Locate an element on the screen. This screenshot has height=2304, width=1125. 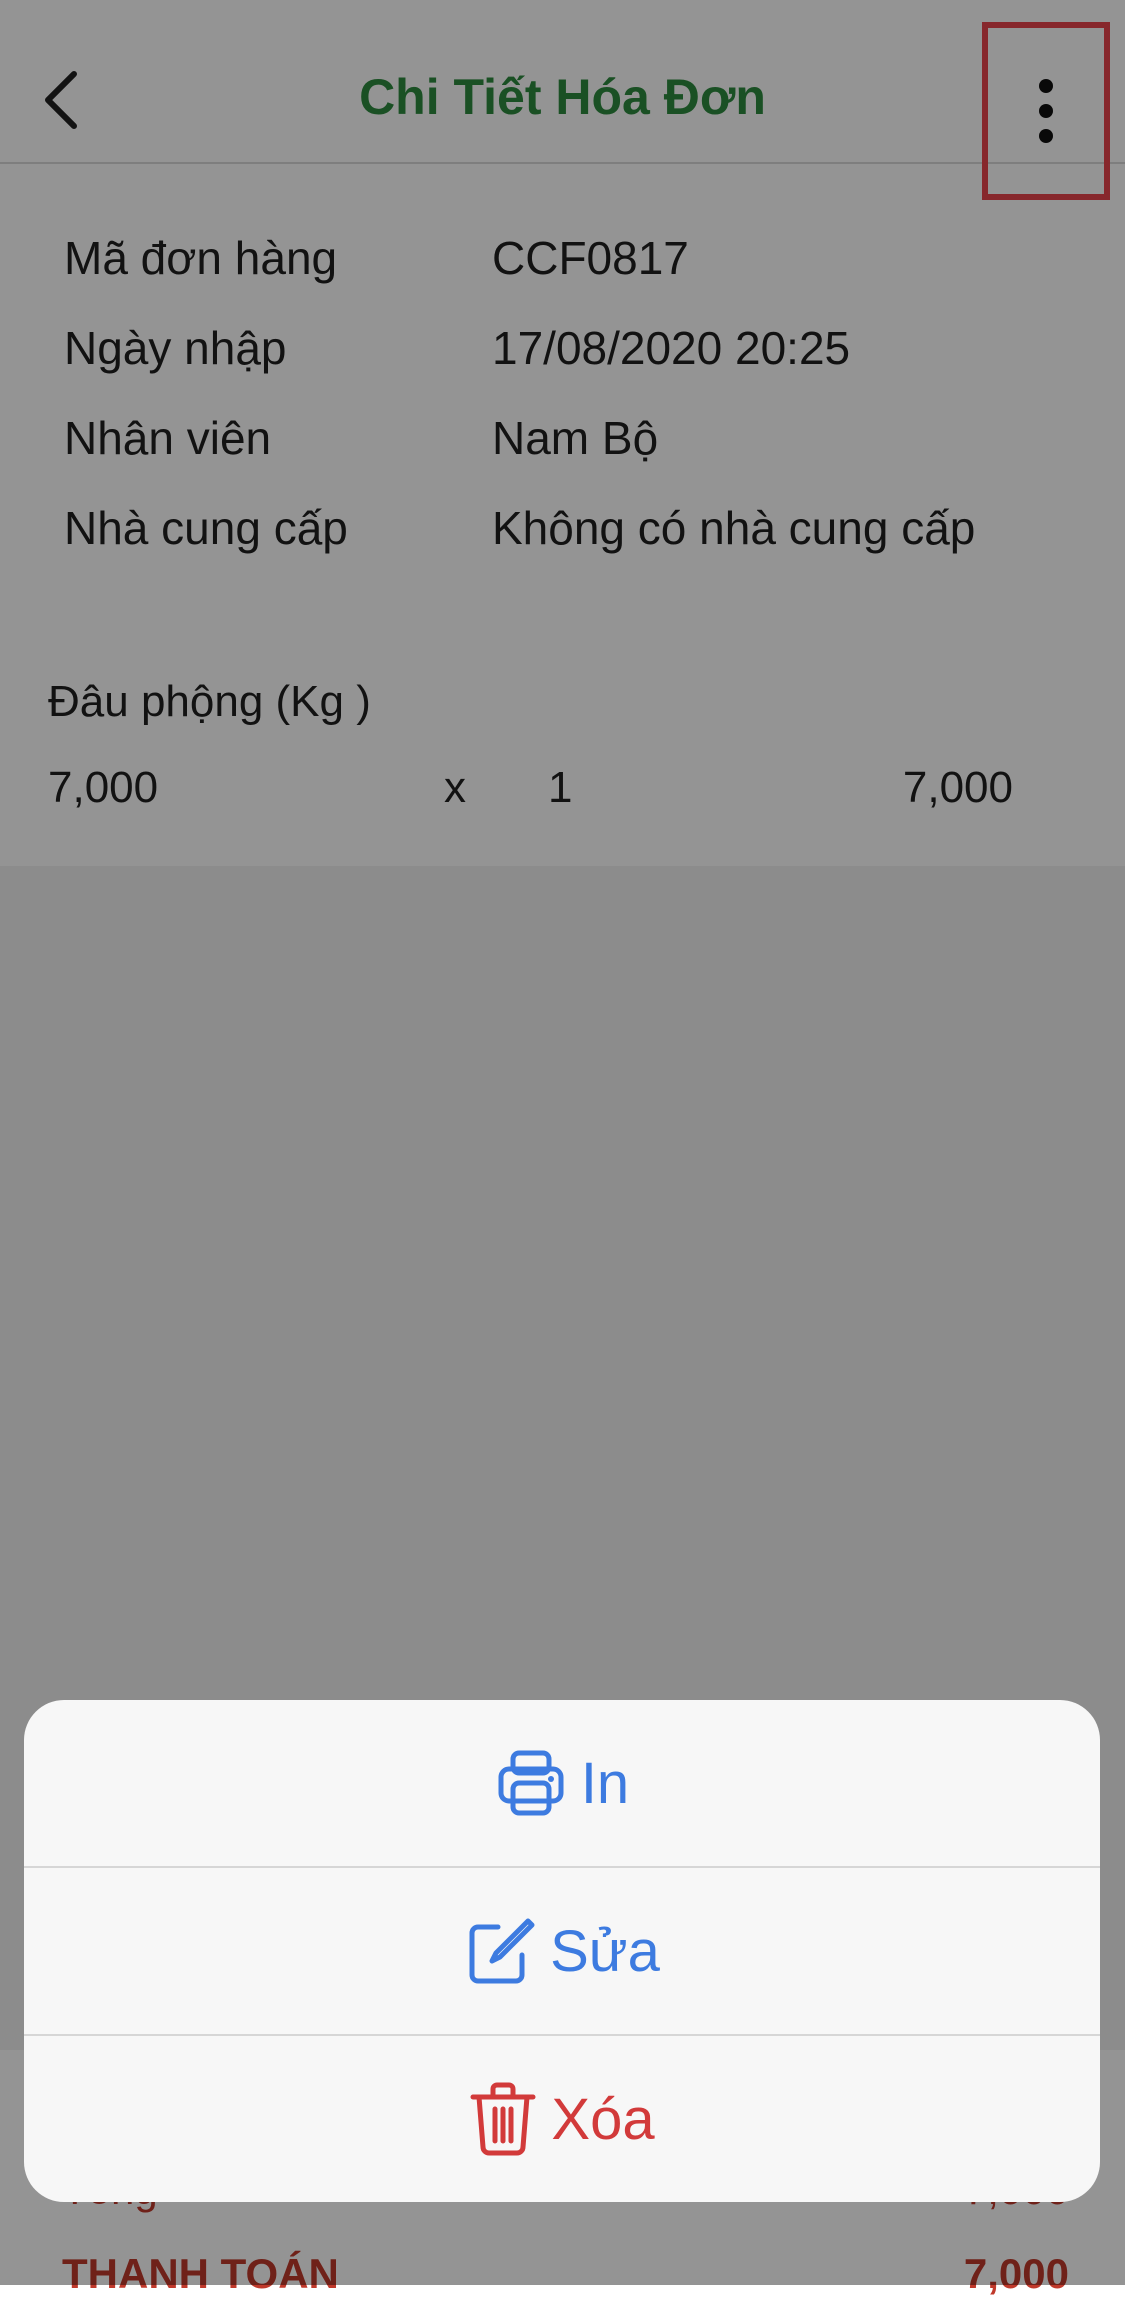
printer-icon is located at coordinates (531, 1783).